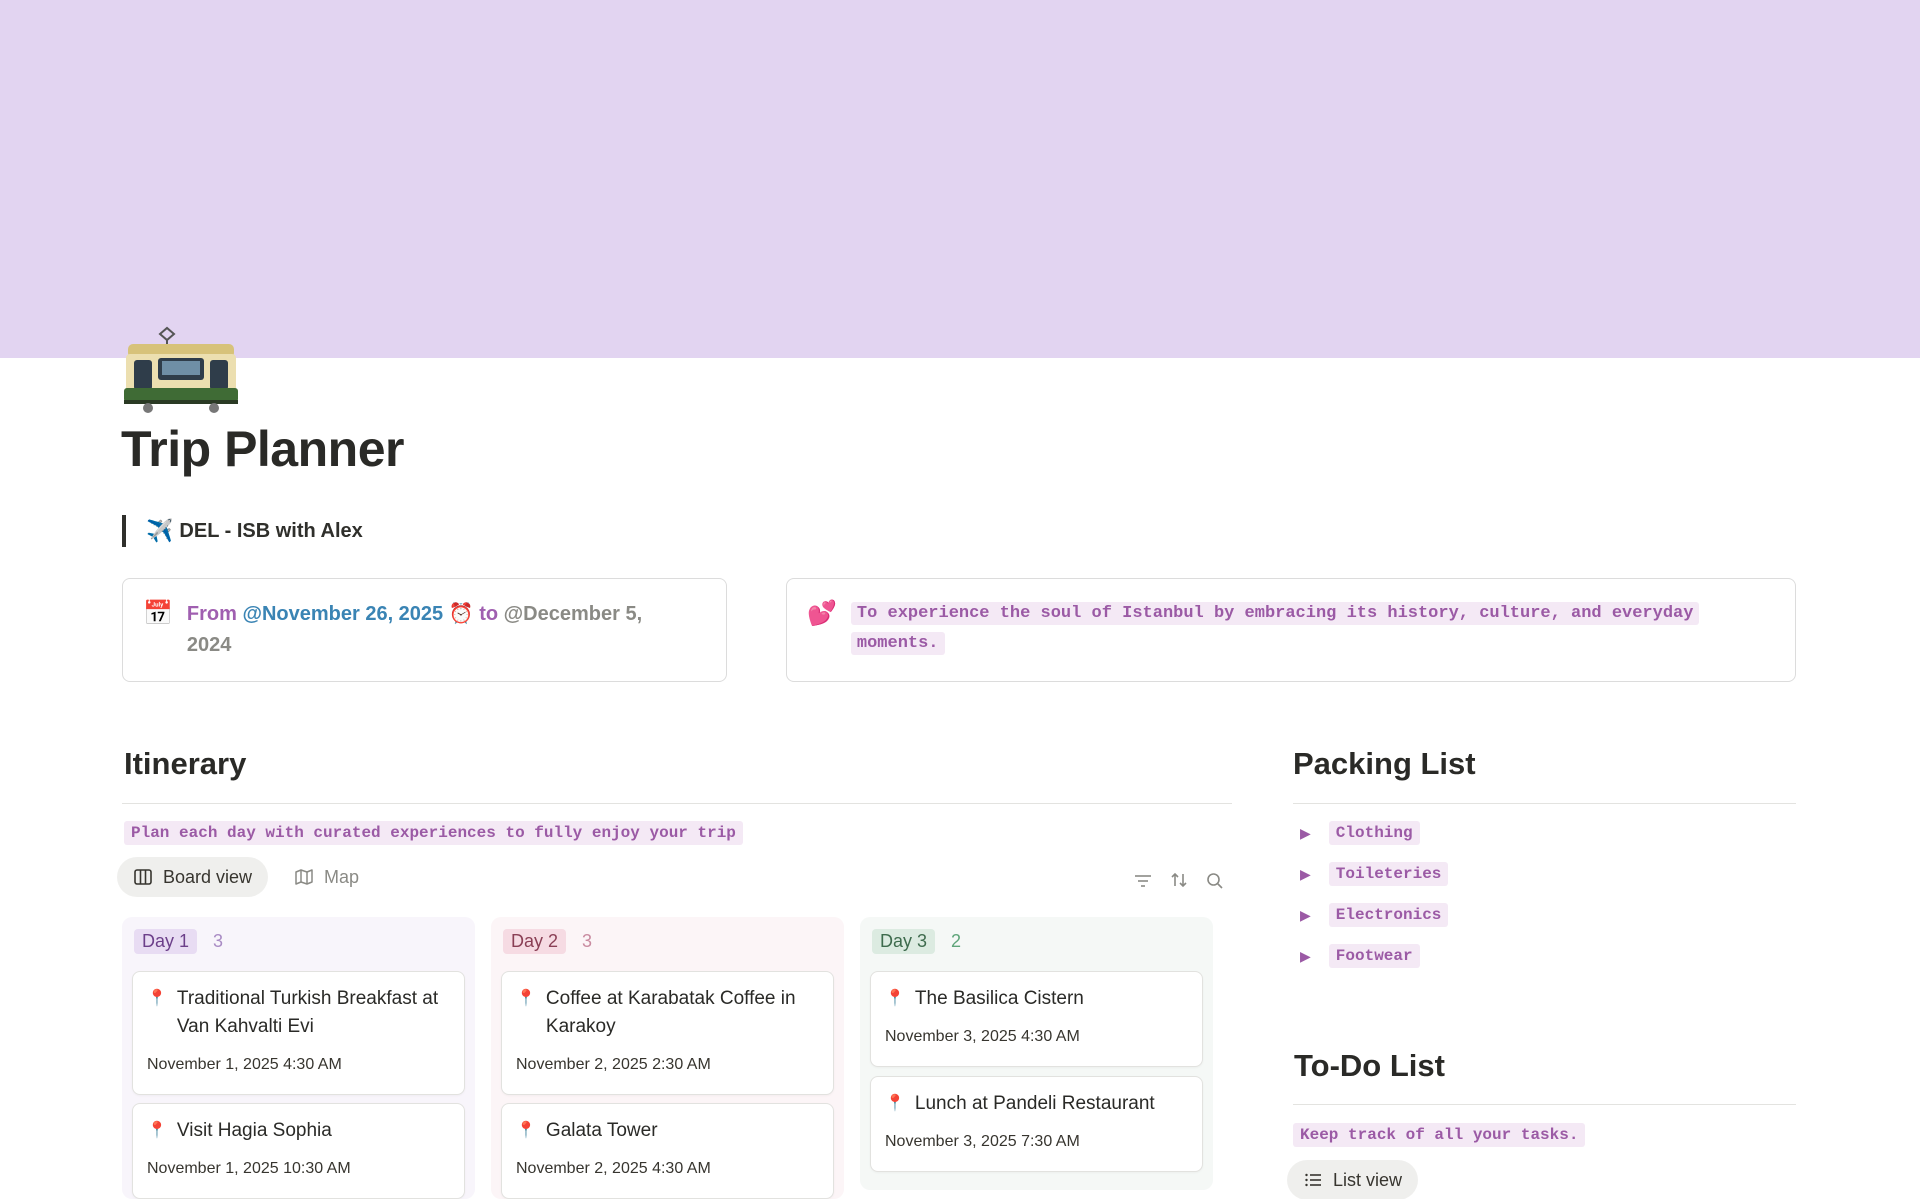  I want to click on tab-list-view: List view, so click(1353, 1179).